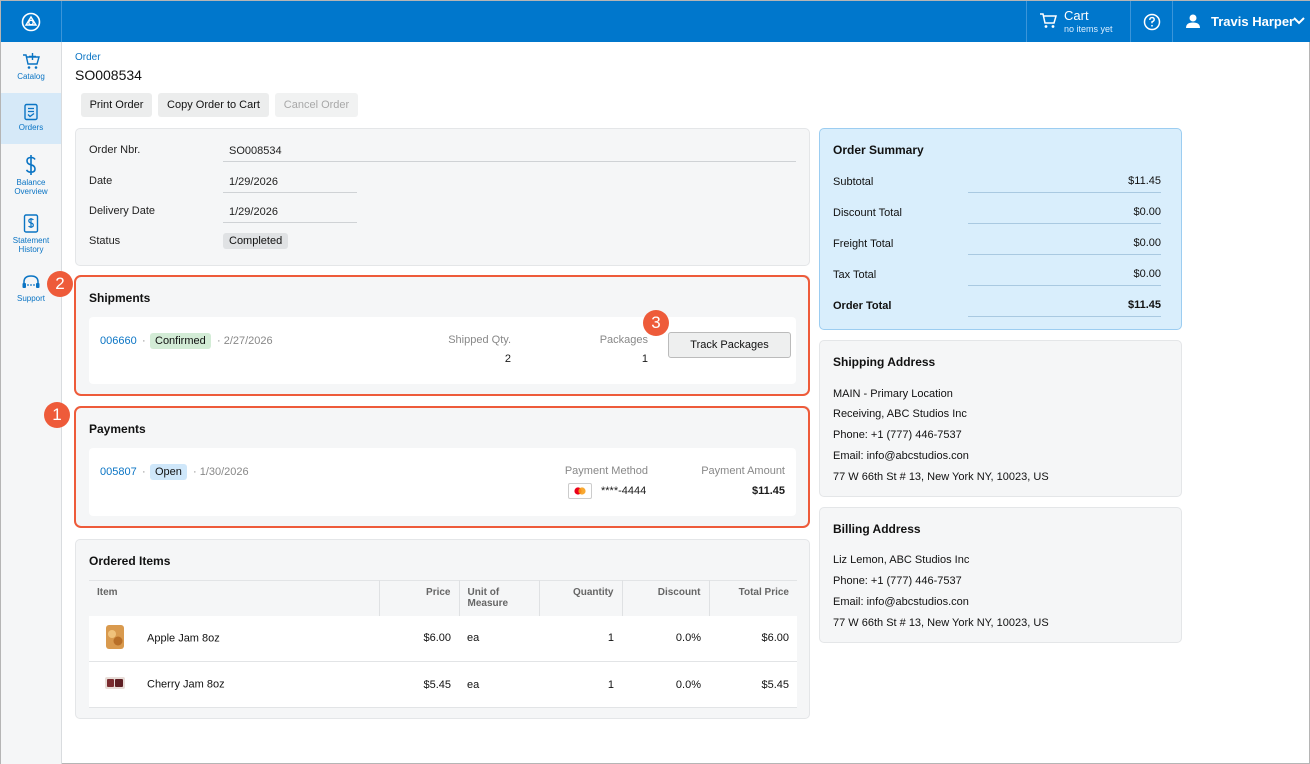 Image resolution: width=1310 pixels, height=764 pixels. I want to click on freight-total-value: $0.00, so click(1064, 244).